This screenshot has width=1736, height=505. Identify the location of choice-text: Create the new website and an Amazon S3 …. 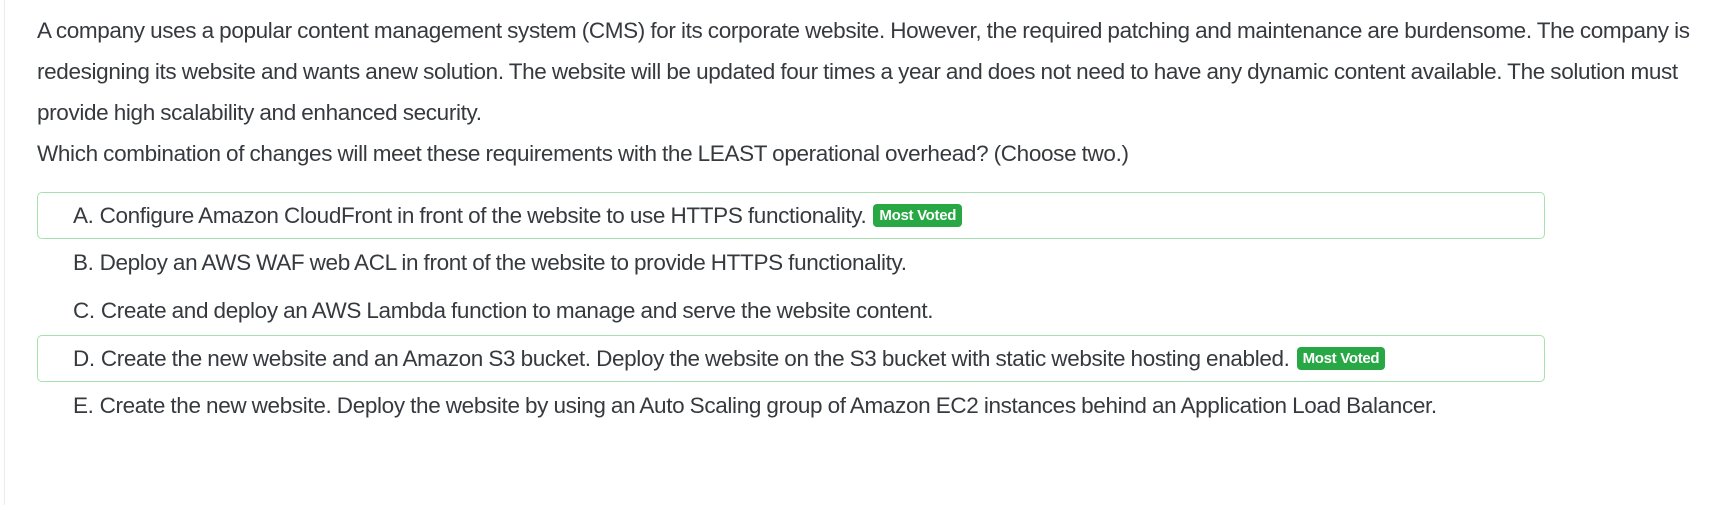
(695, 358).